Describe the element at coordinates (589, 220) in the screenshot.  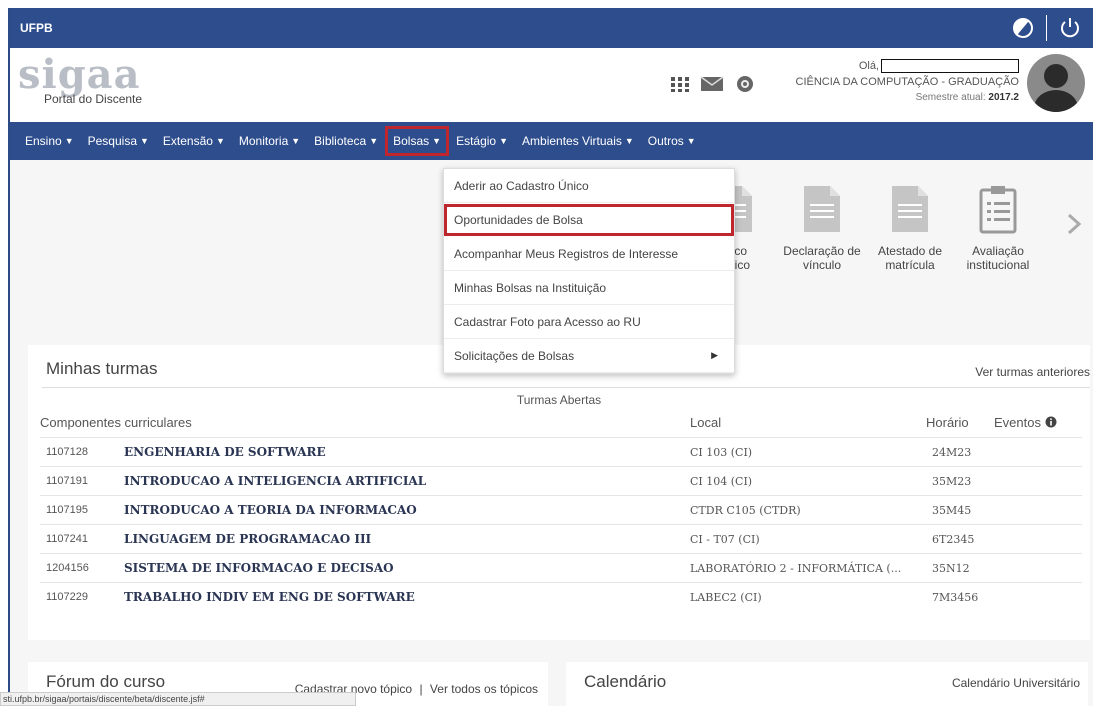
I see `menu-item-oportunidades-de-bolsa: Oportunidades de Bolsa` at that location.